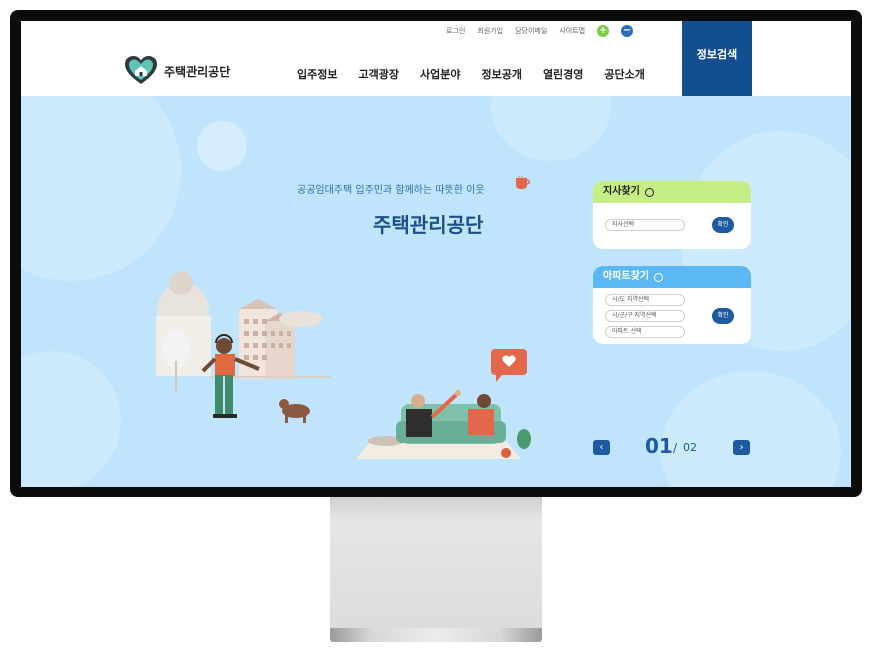 The image size is (872, 658). I want to click on district-select: 시/군/구 지역선택, so click(645, 316).